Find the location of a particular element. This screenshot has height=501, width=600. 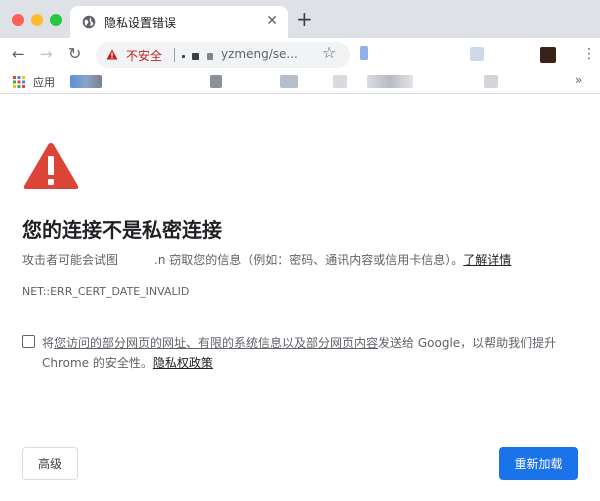

back-arrow-icon: ← is located at coordinates (18, 54).